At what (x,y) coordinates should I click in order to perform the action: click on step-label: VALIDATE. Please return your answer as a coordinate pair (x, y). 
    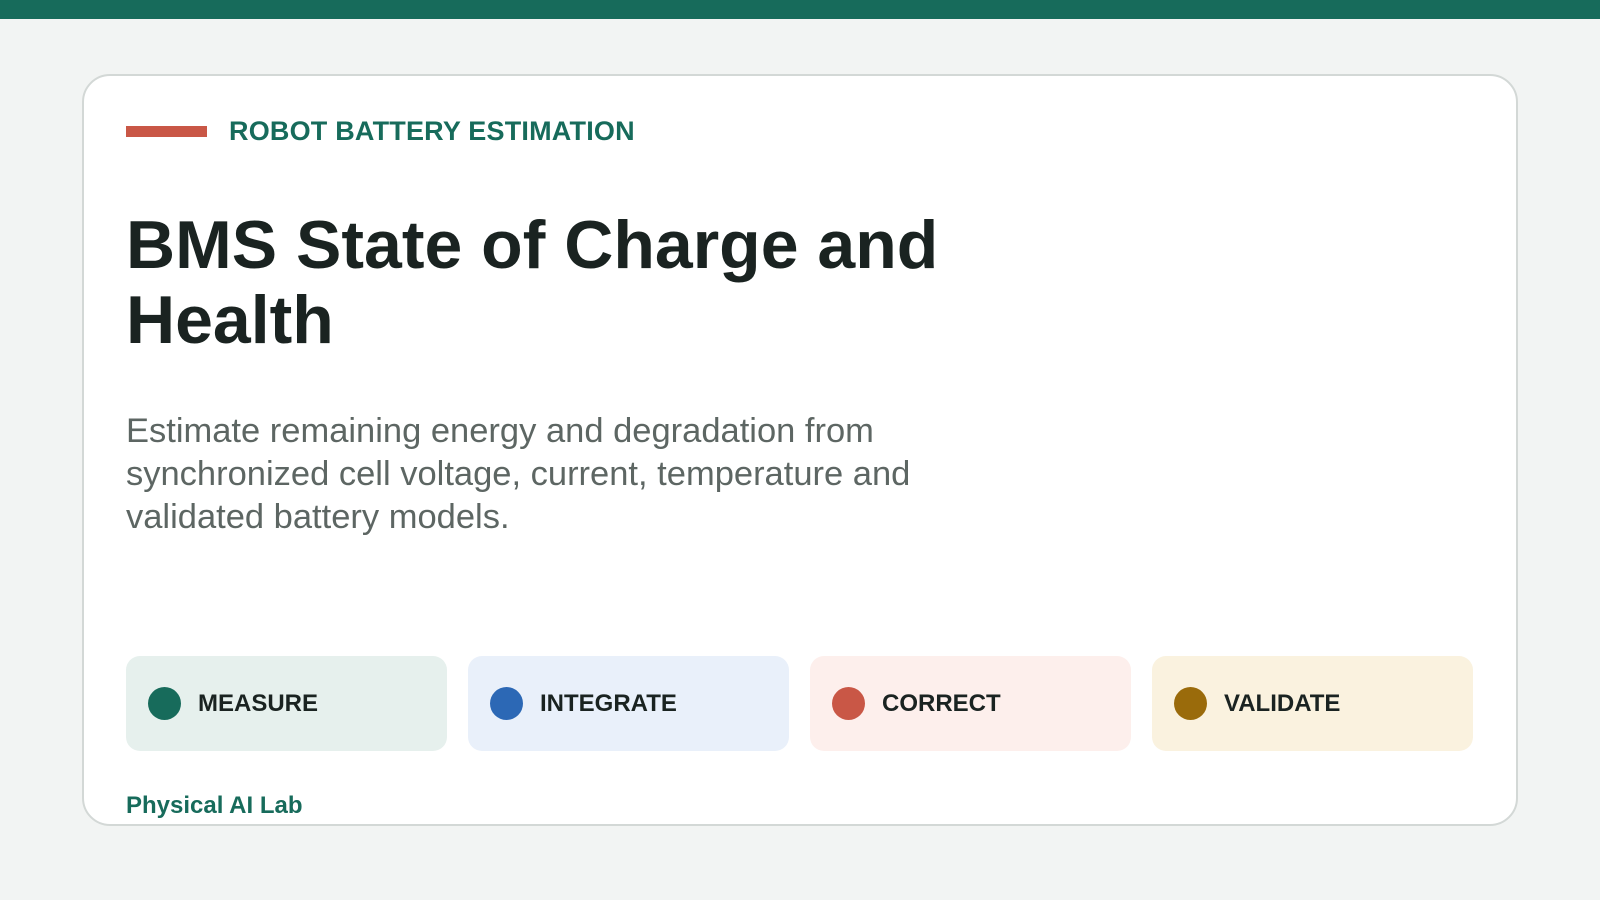
    Looking at the image, I should click on (1282, 703).